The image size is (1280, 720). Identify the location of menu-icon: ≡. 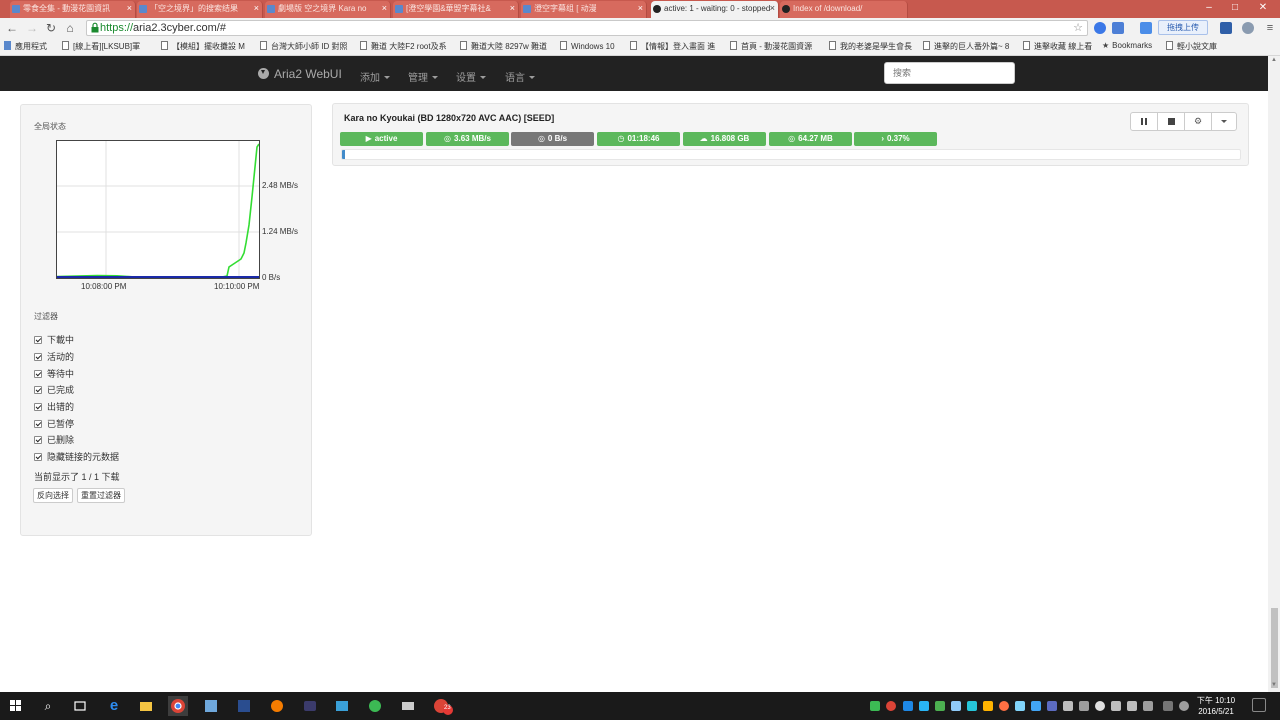
(1270, 28).